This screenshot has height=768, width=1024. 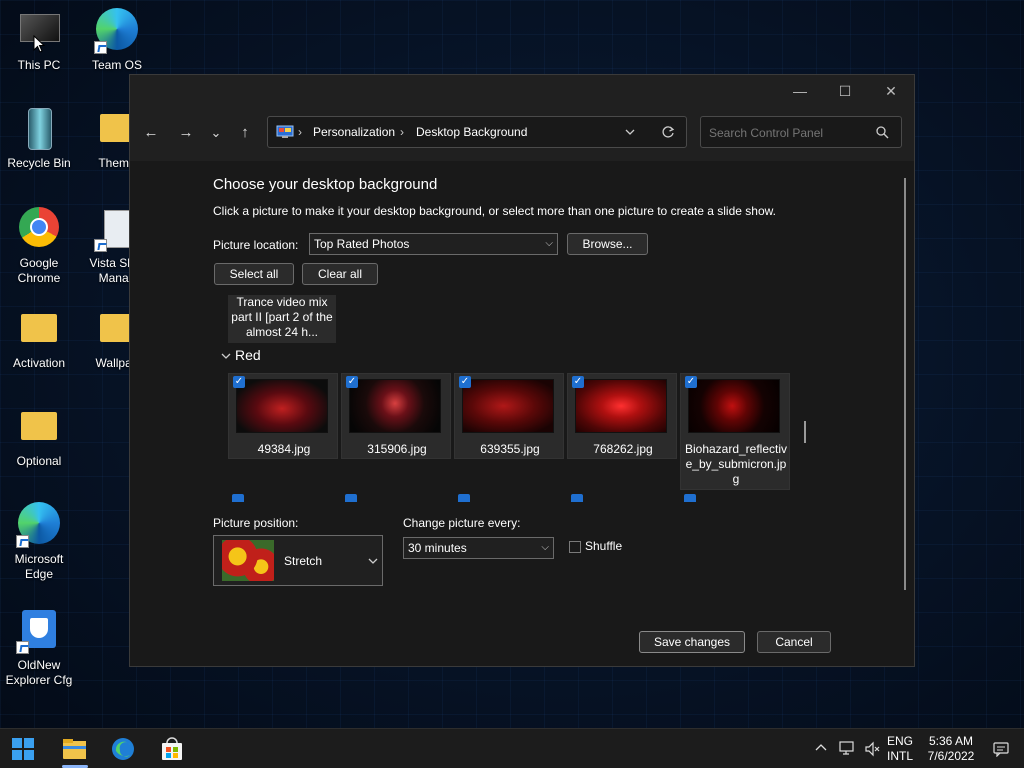 What do you see at coordinates (248, 355) in the screenshot?
I see `group-header-red: Red` at bounding box center [248, 355].